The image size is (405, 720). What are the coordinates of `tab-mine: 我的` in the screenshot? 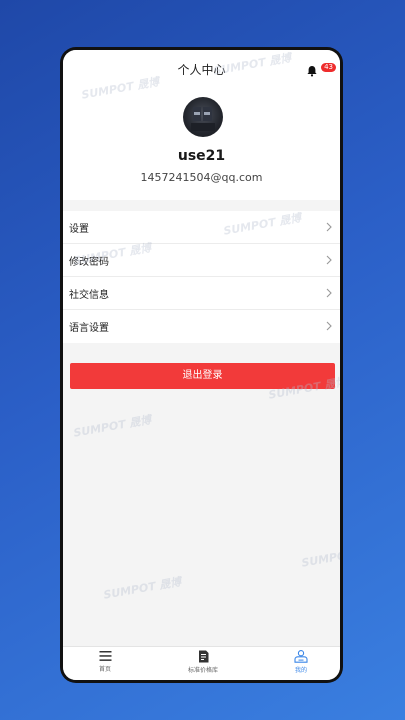 It's located at (300, 662).